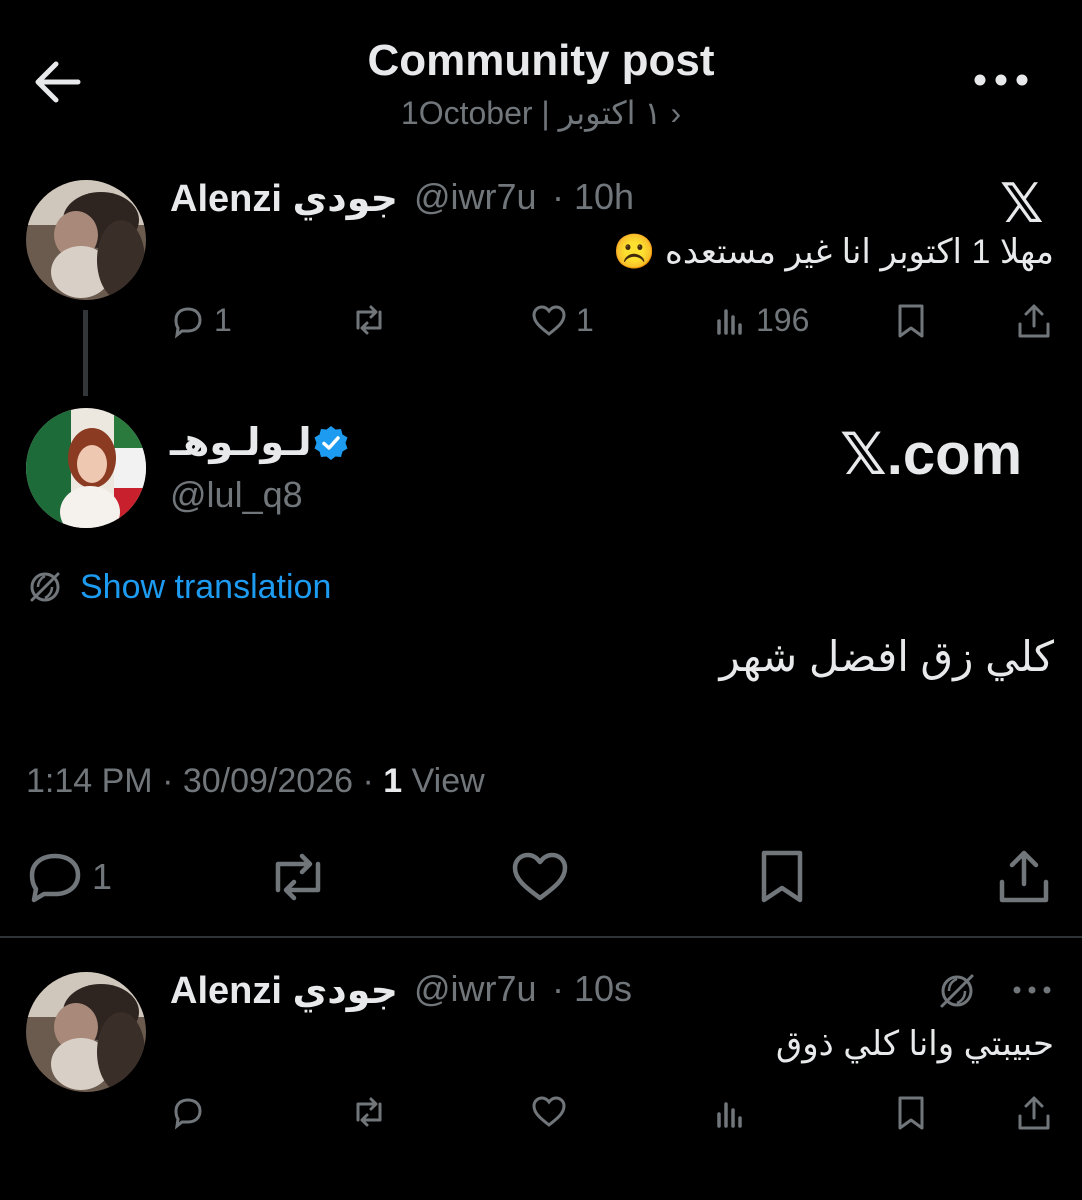 The image size is (1082, 1200). Describe the element at coordinates (541, 60) in the screenshot. I see `page-title: Community post` at that location.